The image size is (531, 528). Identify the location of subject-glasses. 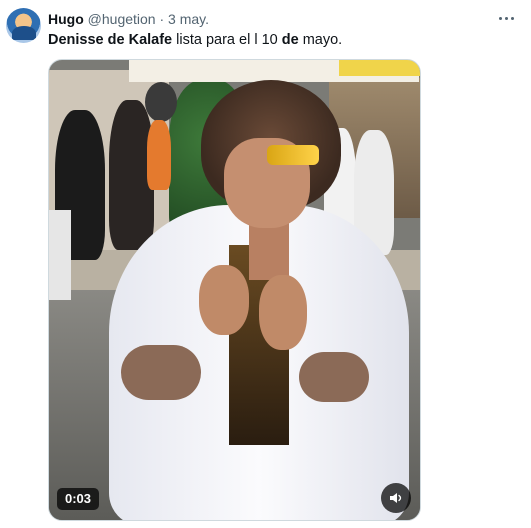
(293, 155).